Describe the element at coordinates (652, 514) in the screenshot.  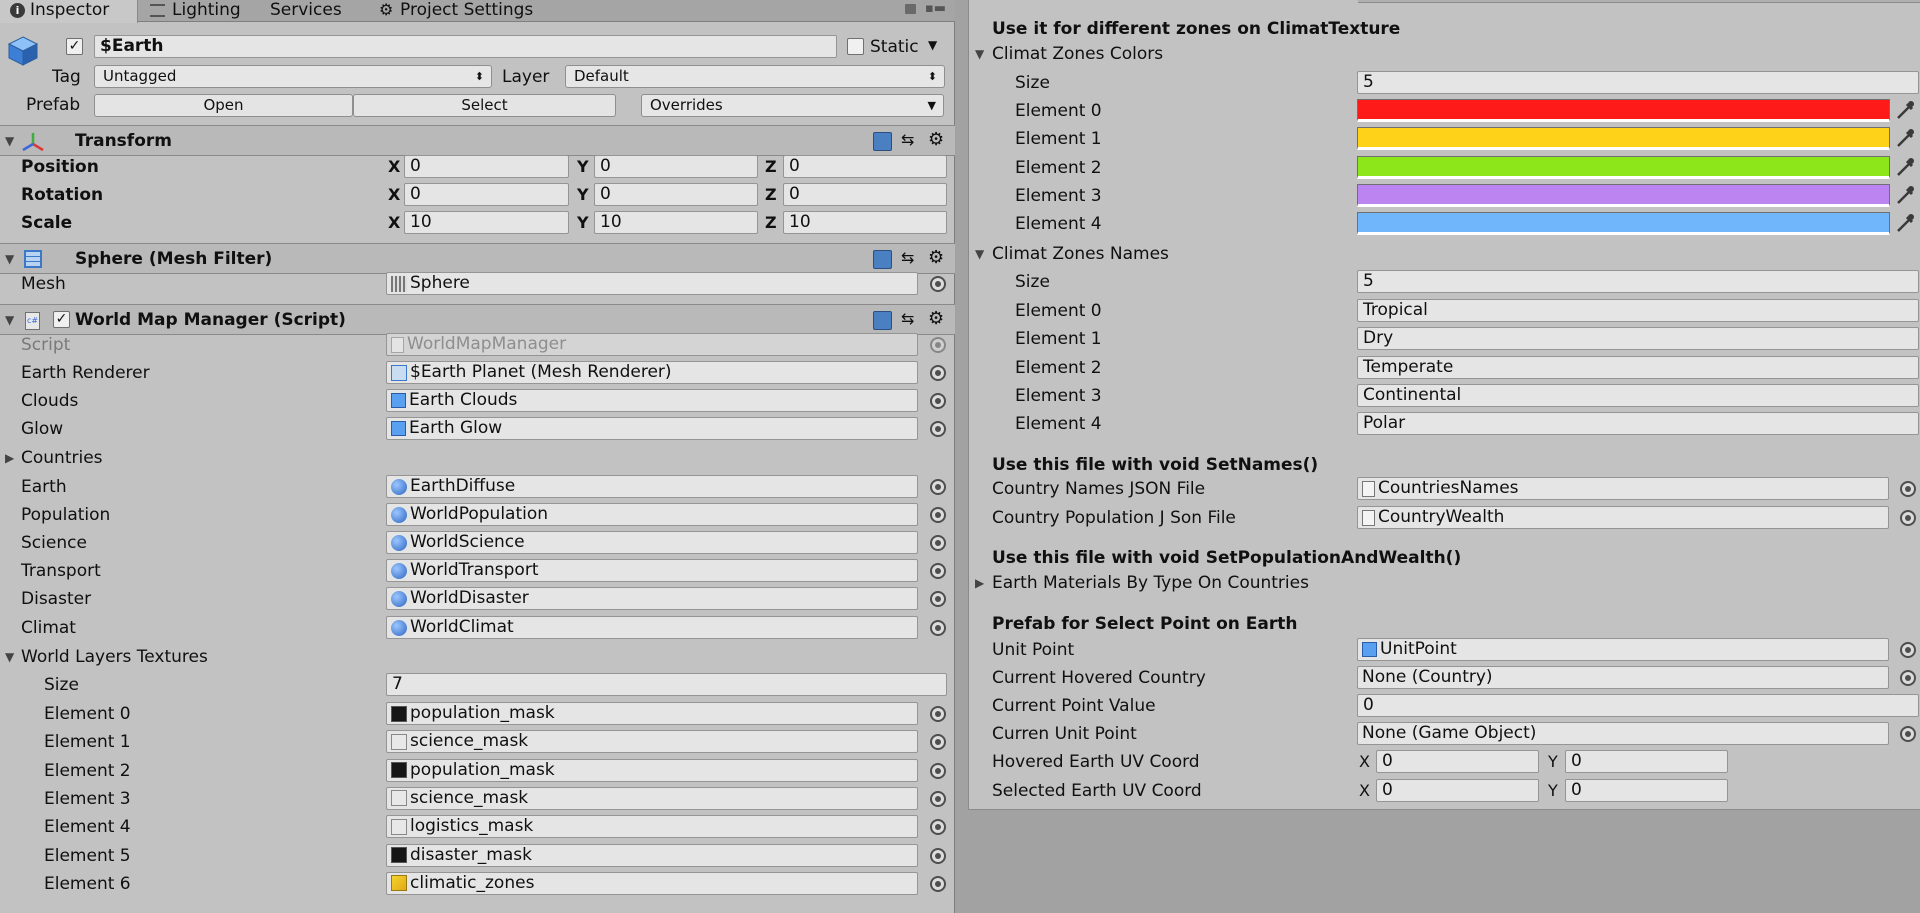
I see `population-material-field: WorldPopulation` at that location.